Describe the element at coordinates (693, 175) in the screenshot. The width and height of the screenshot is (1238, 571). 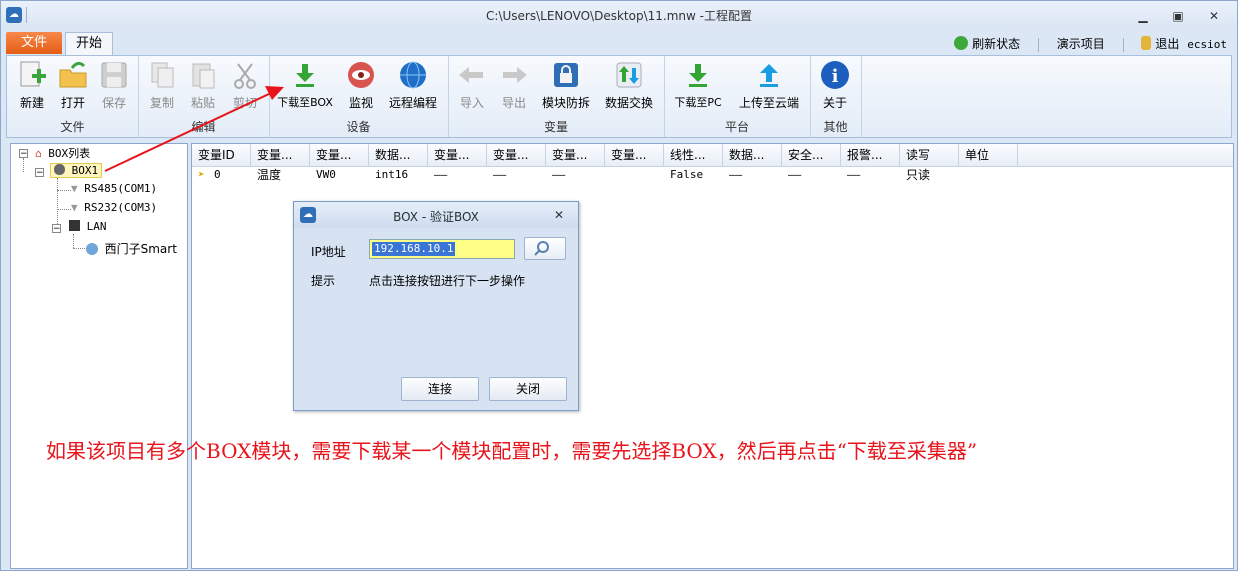
I see `table-cell: False` at that location.